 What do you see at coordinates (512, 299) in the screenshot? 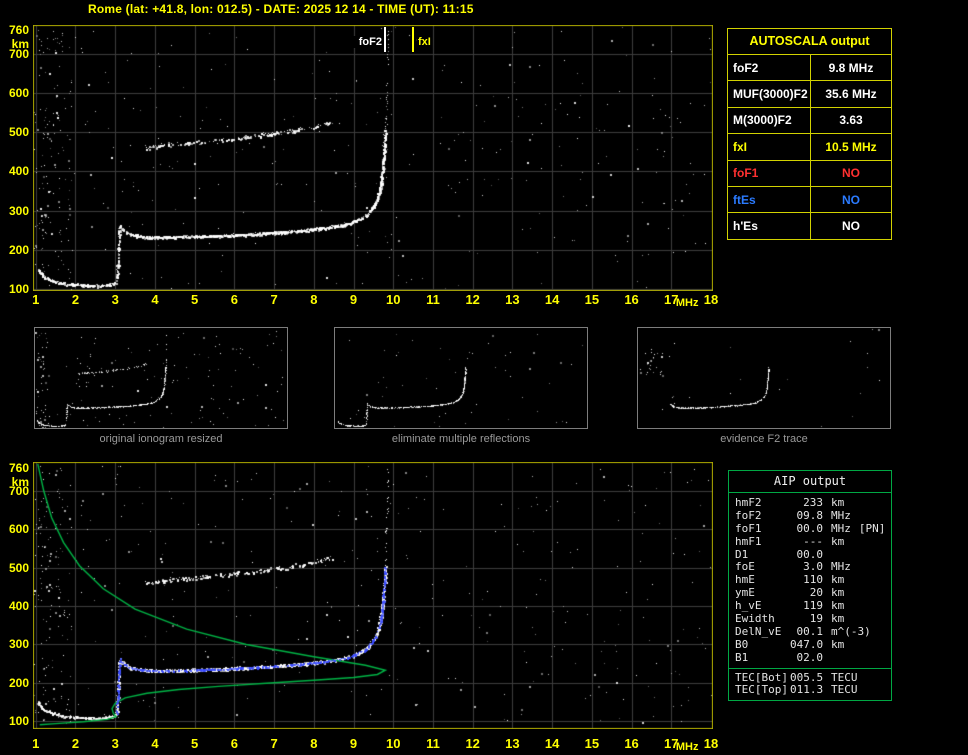
I see `top-x-tick-13: 13` at bounding box center [512, 299].